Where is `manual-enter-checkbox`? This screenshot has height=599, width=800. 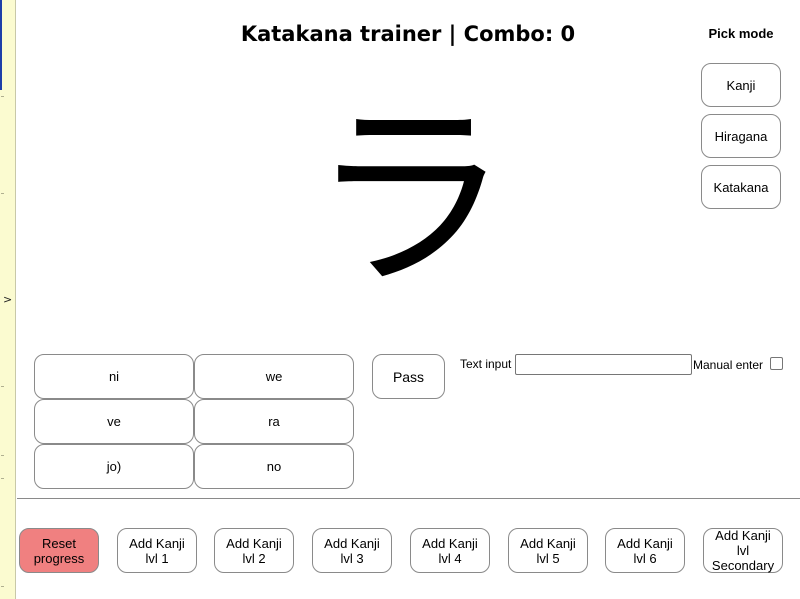 manual-enter-checkbox is located at coordinates (776, 363).